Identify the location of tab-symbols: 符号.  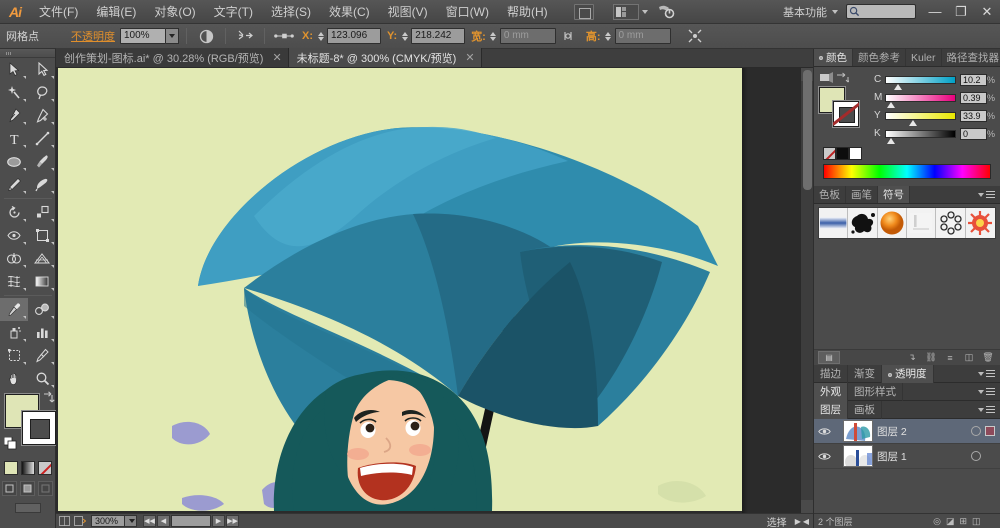
(894, 194).